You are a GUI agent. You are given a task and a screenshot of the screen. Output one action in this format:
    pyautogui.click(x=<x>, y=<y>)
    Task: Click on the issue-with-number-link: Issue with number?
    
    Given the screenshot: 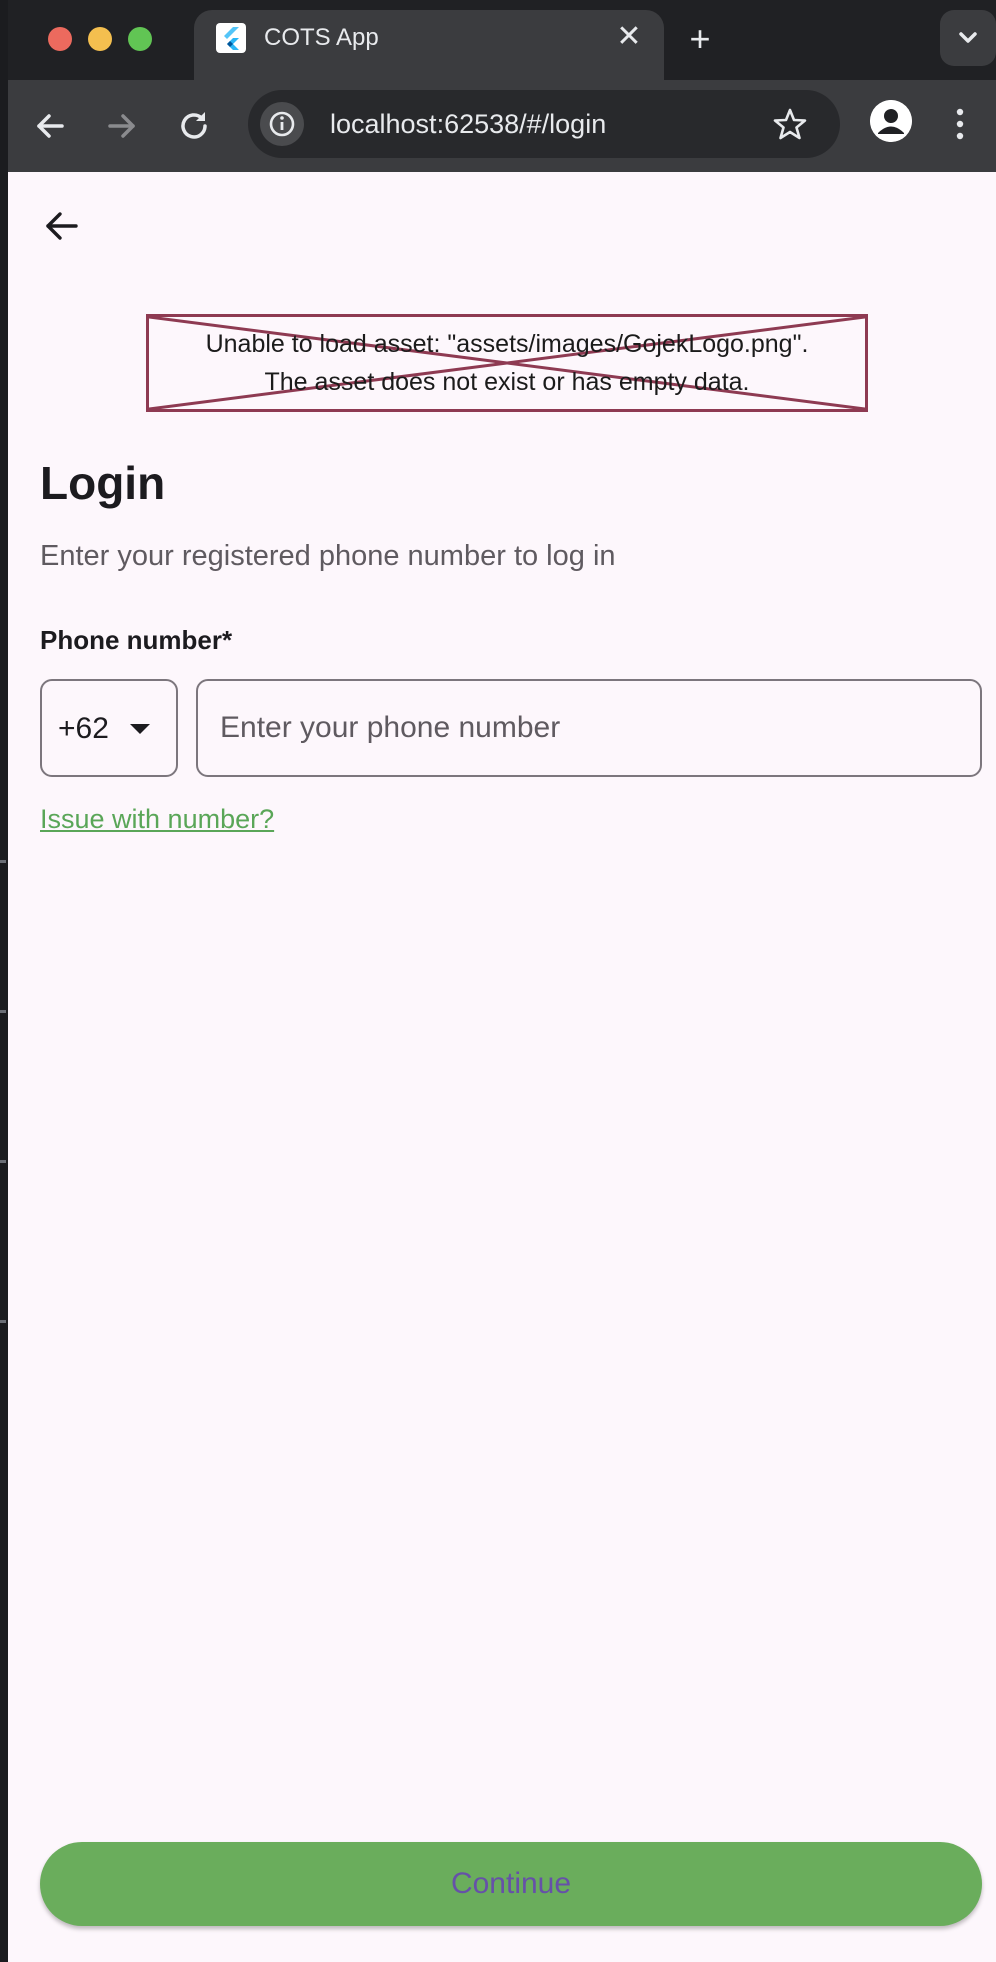 What is the action you would take?
    pyautogui.click(x=157, y=819)
    